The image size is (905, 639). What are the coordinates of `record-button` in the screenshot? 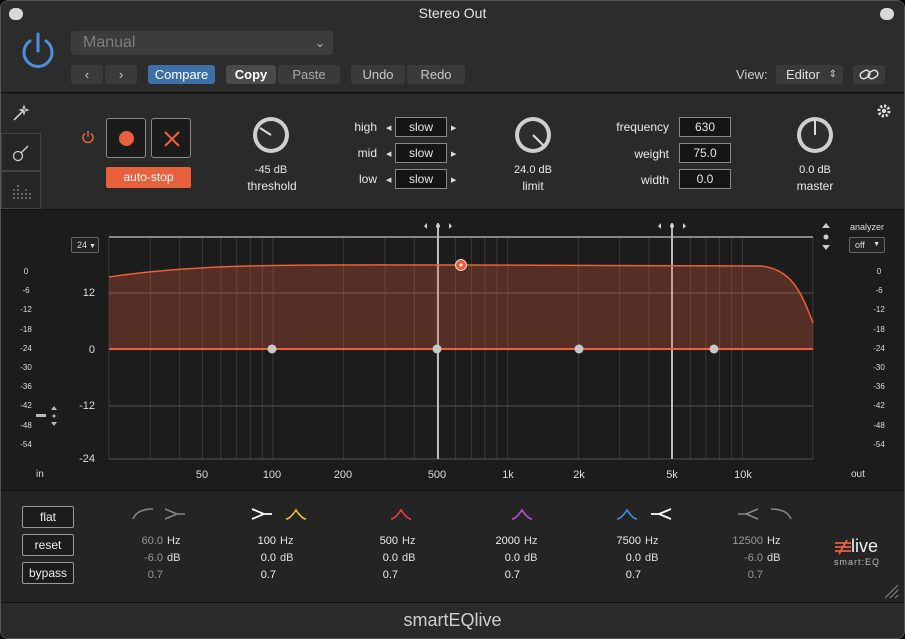 It's located at (126, 138).